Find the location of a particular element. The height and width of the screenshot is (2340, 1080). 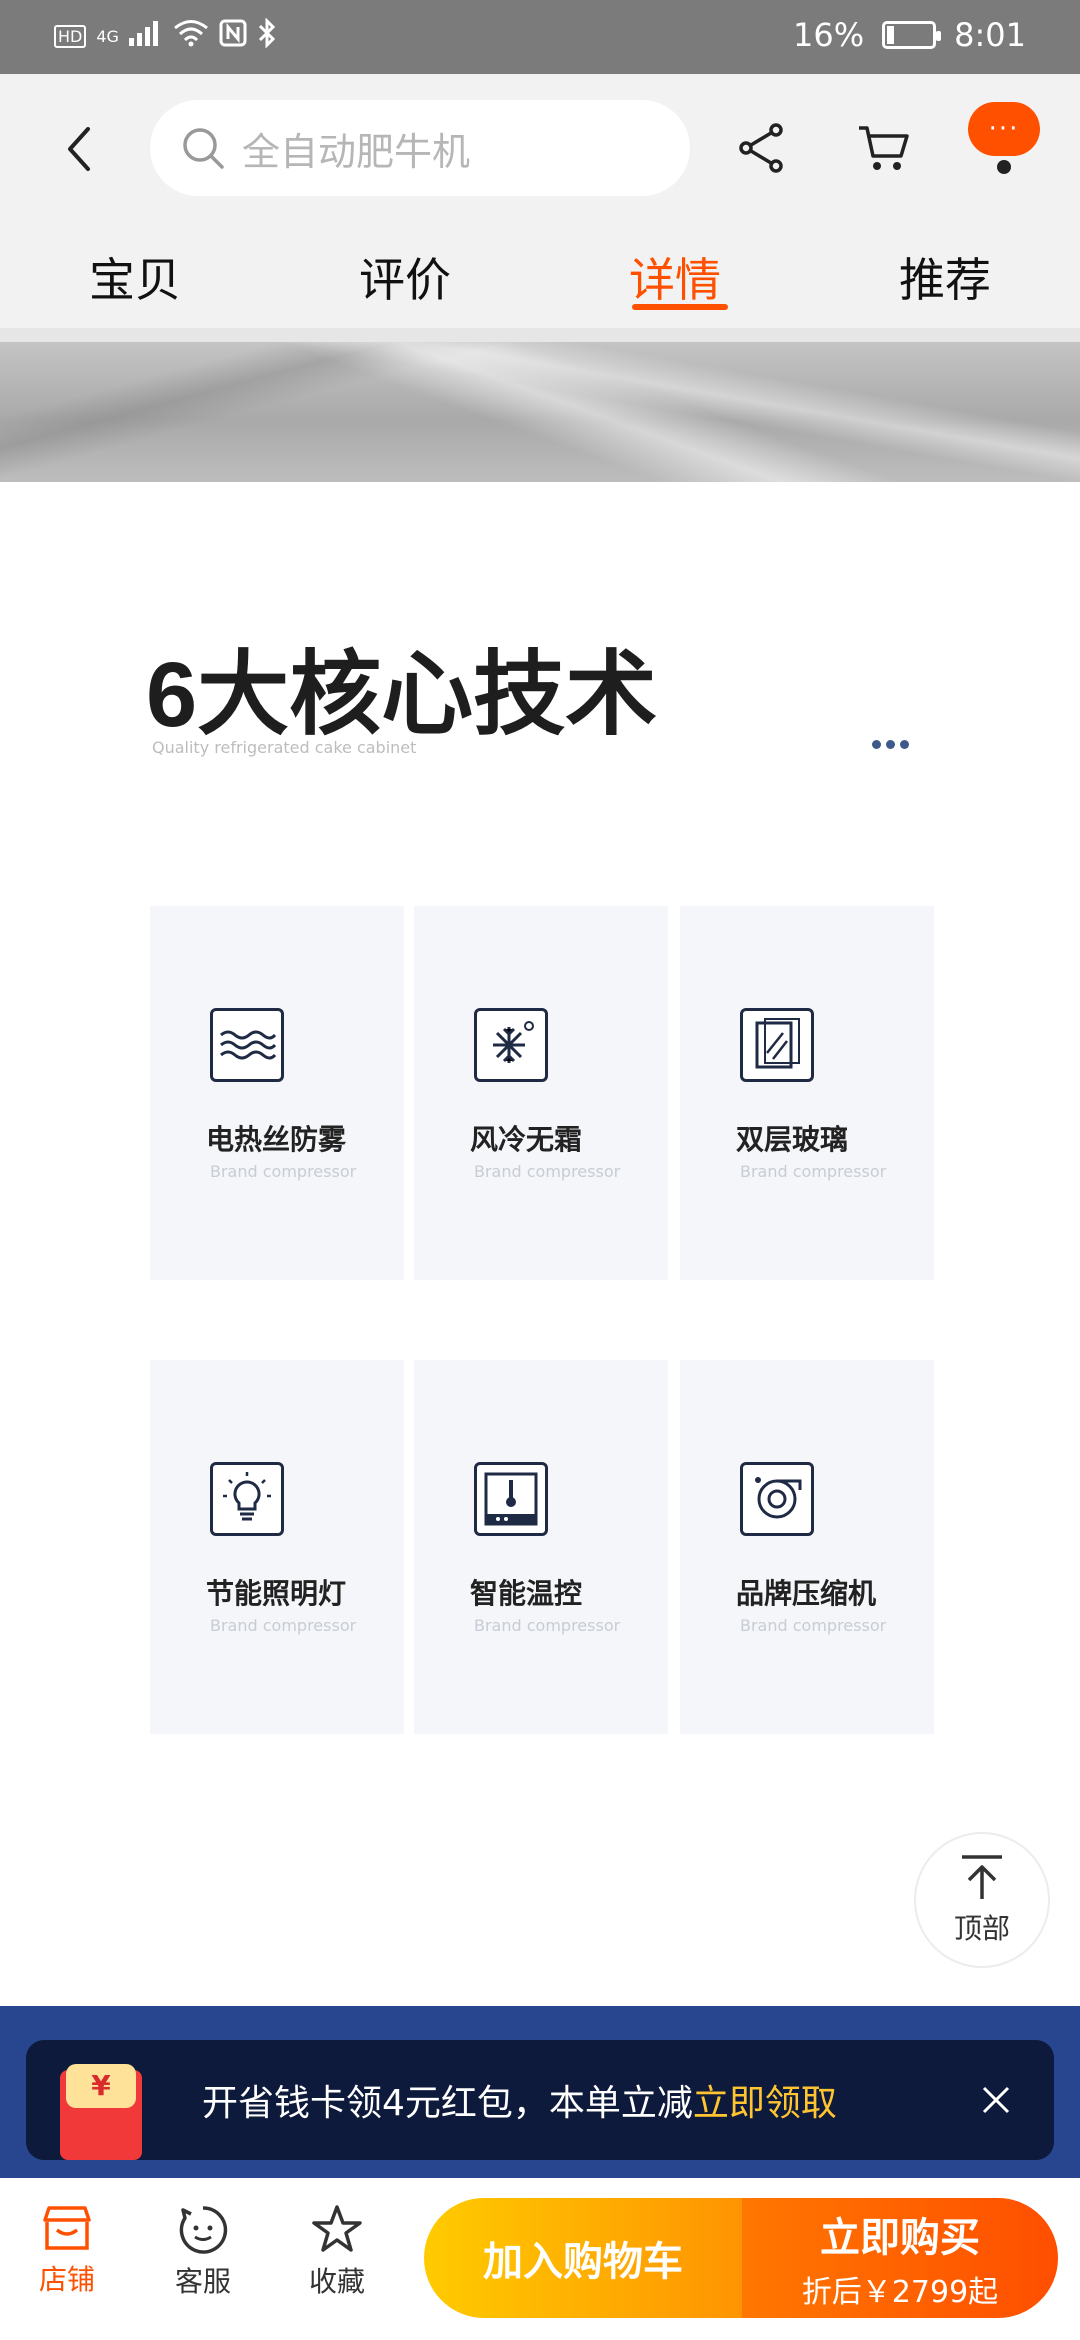

tab-reviews: 评价 is located at coordinates (405, 281).